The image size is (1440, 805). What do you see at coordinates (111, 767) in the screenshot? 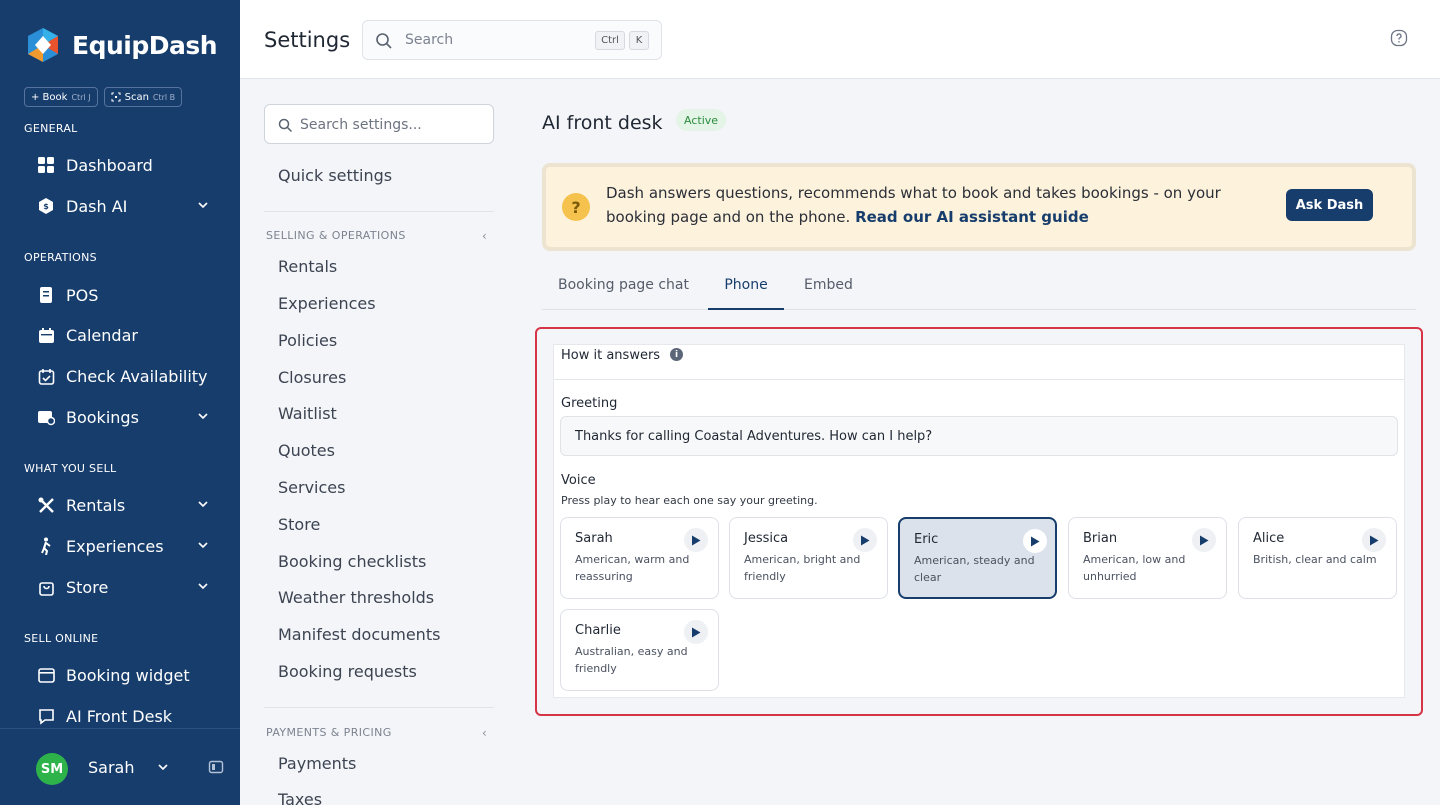
I see `user-name: Sarah` at bounding box center [111, 767].